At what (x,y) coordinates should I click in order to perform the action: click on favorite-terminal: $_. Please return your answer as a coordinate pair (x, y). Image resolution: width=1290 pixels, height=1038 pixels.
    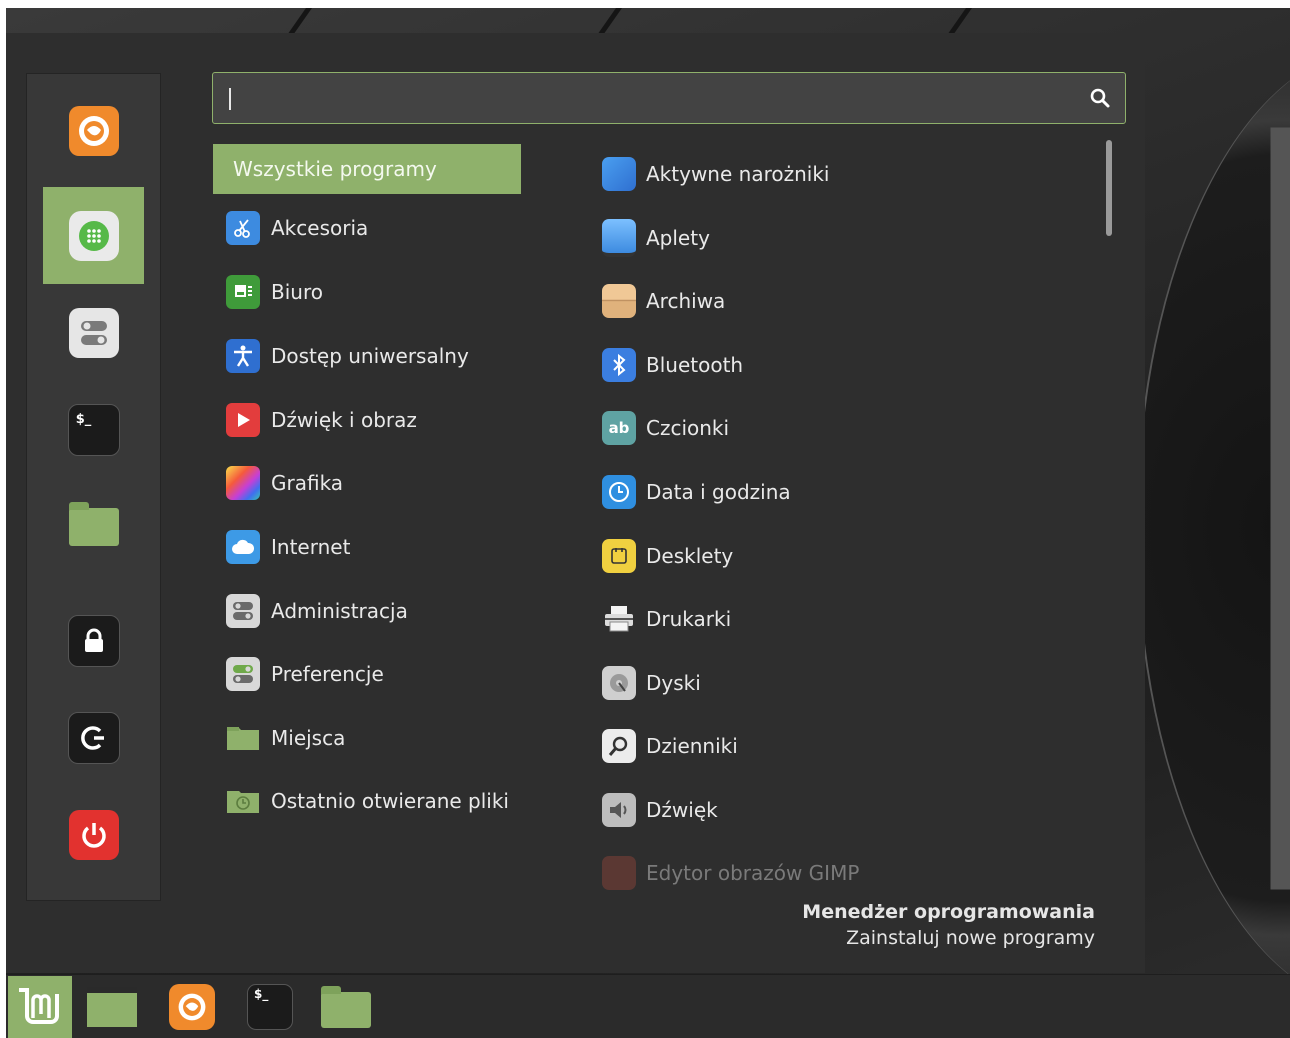
    Looking at the image, I should click on (93, 429).